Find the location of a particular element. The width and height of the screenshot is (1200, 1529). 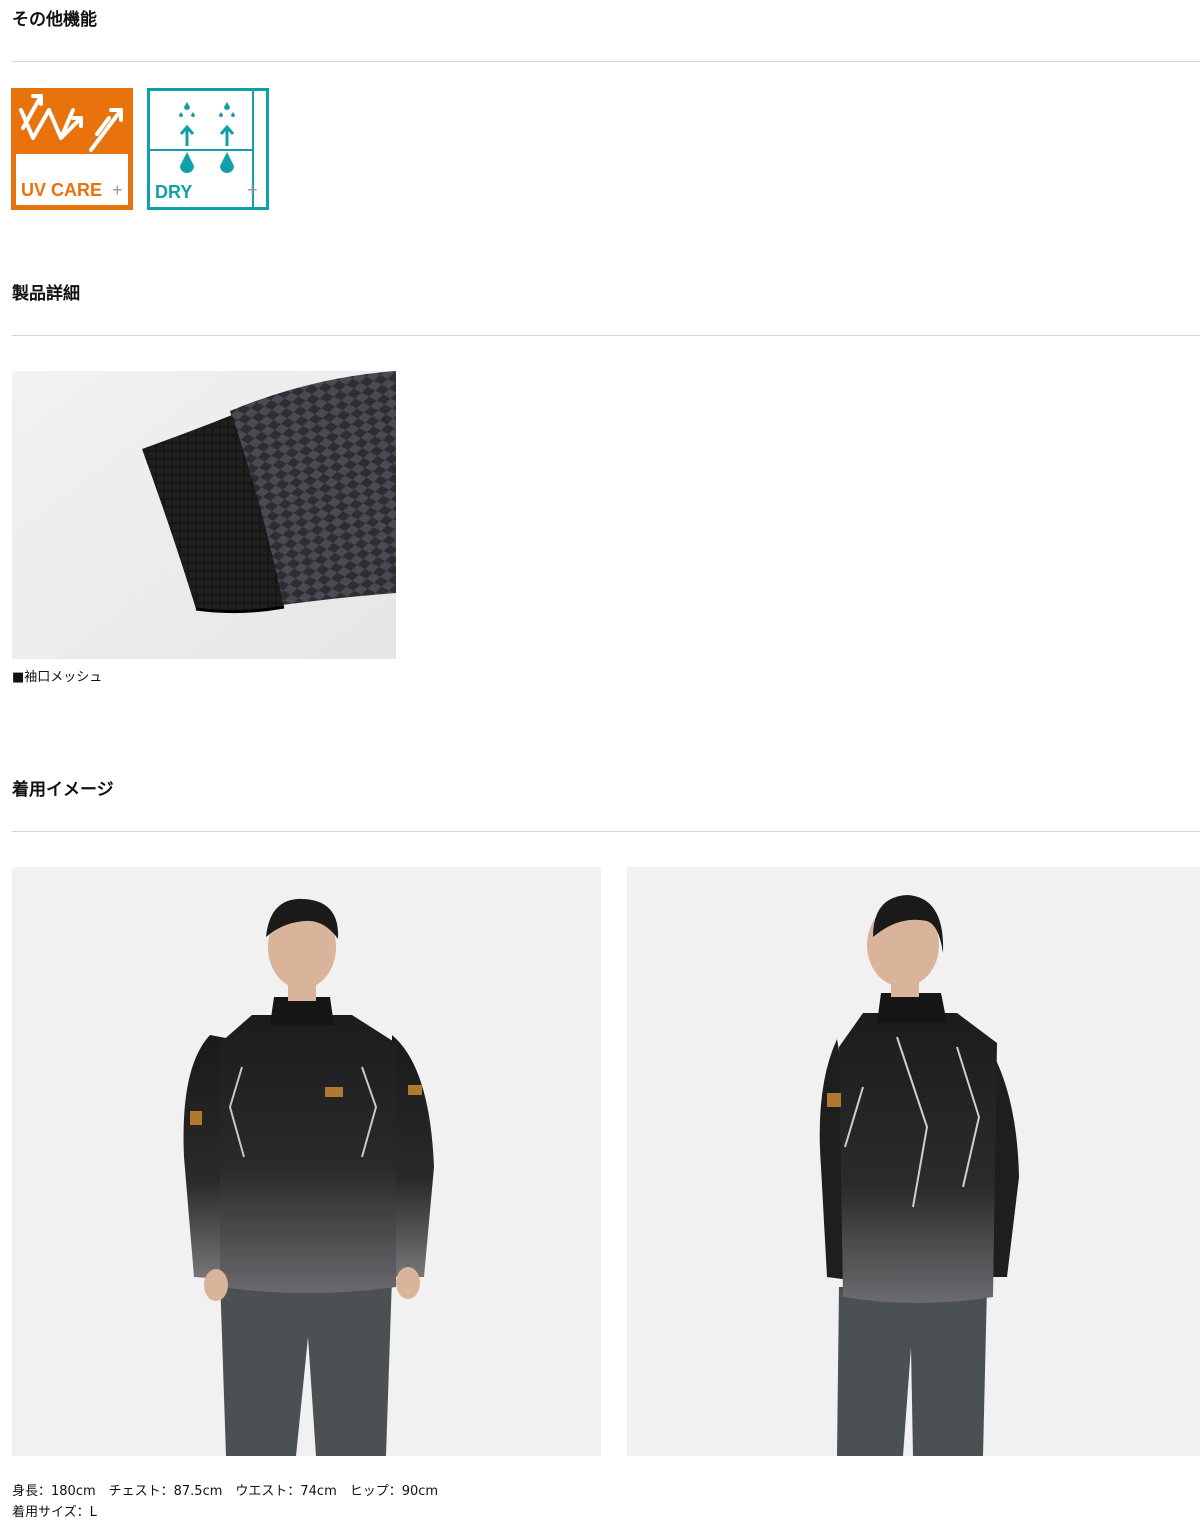

detail-caption: ■袖口メッシュ is located at coordinates (57, 677).